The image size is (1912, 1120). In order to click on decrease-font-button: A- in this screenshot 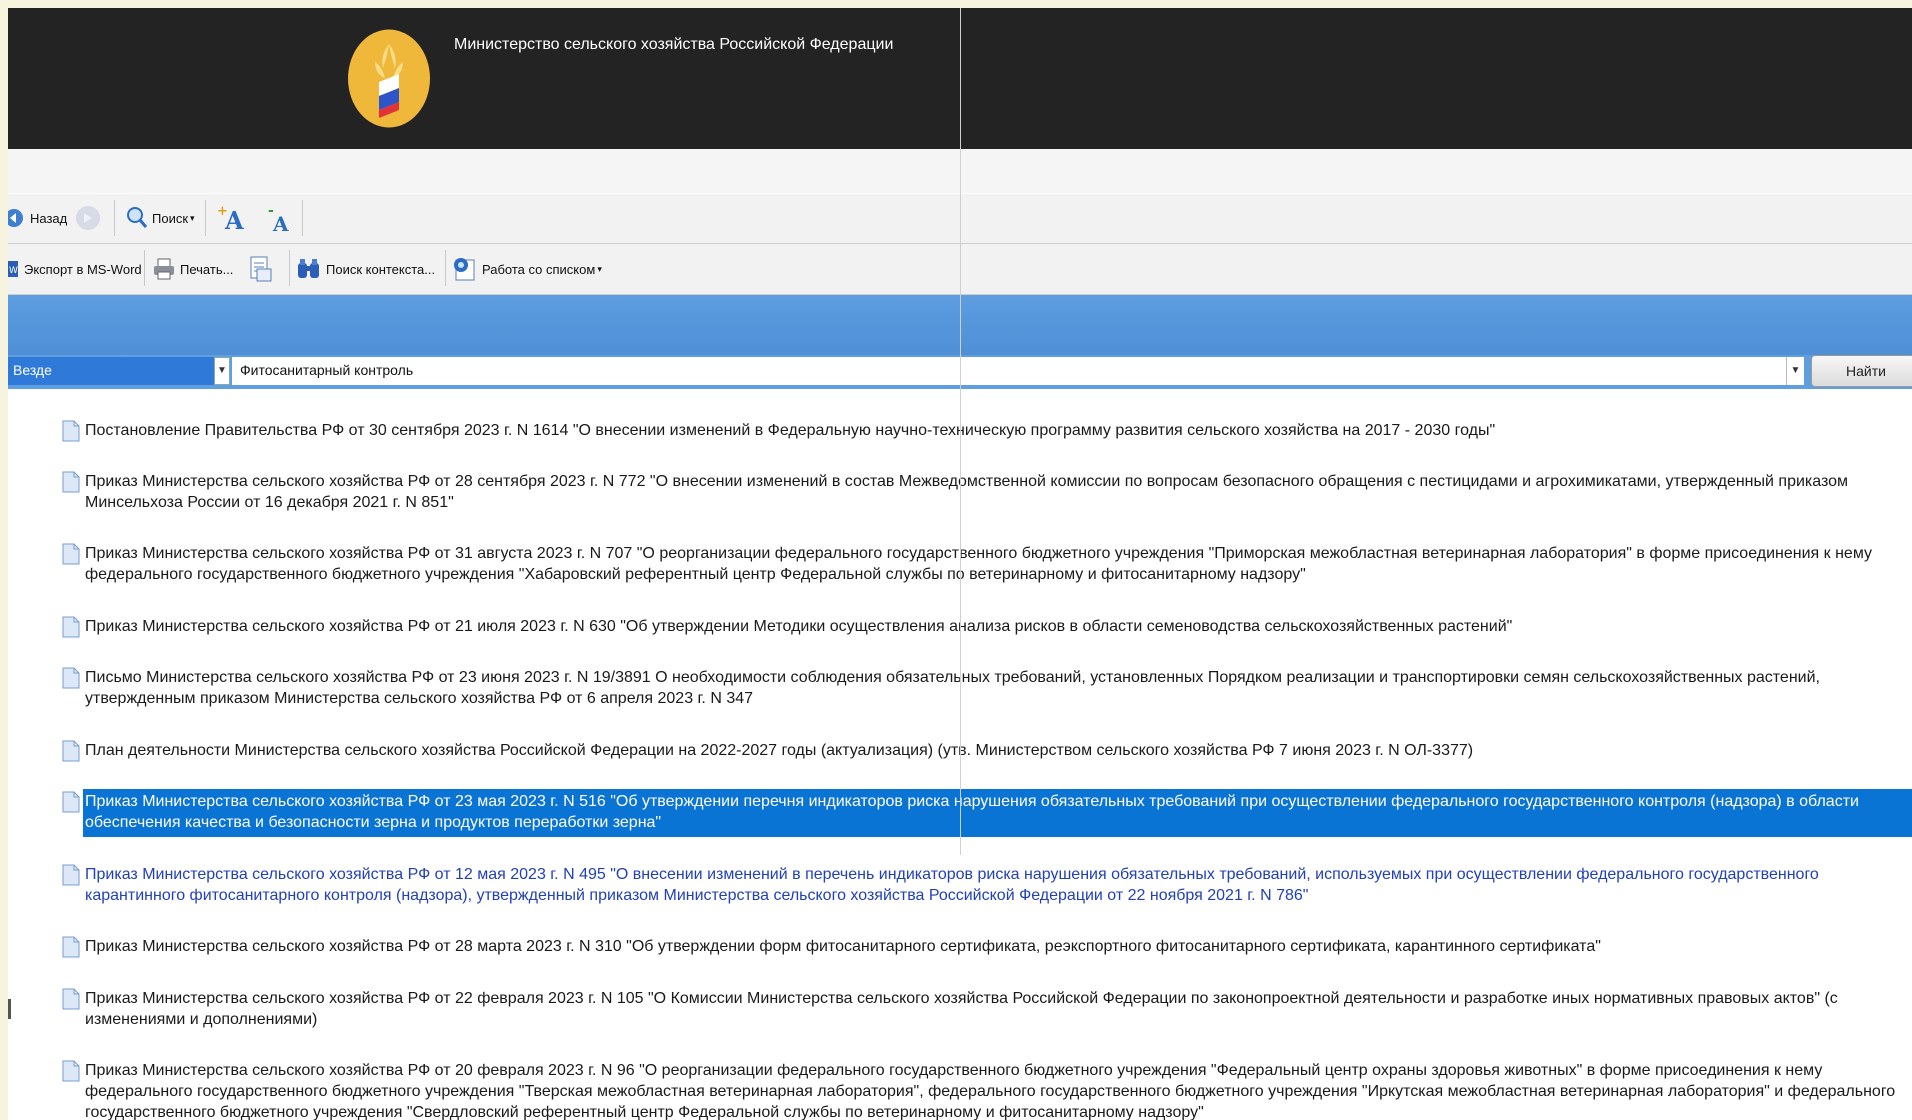, I will do `click(279, 218)`.